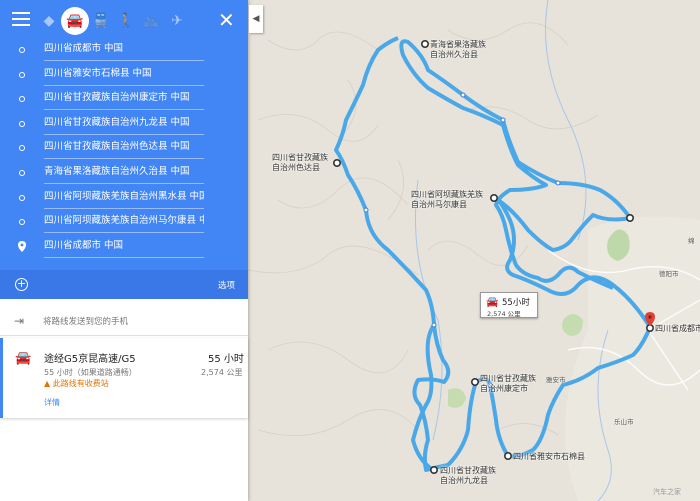  I want to click on city-label: 乐山市, so click(624, 422).